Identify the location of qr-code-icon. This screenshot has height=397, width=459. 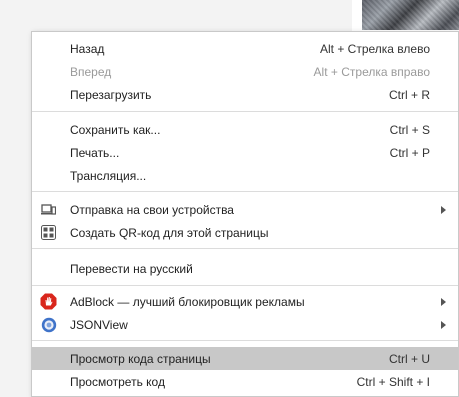
(48, 232).